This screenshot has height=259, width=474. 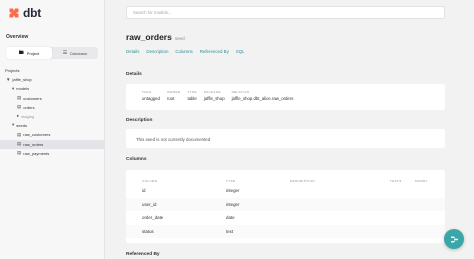 I want to click on tree-label: orders, so click(x=29, y=107).